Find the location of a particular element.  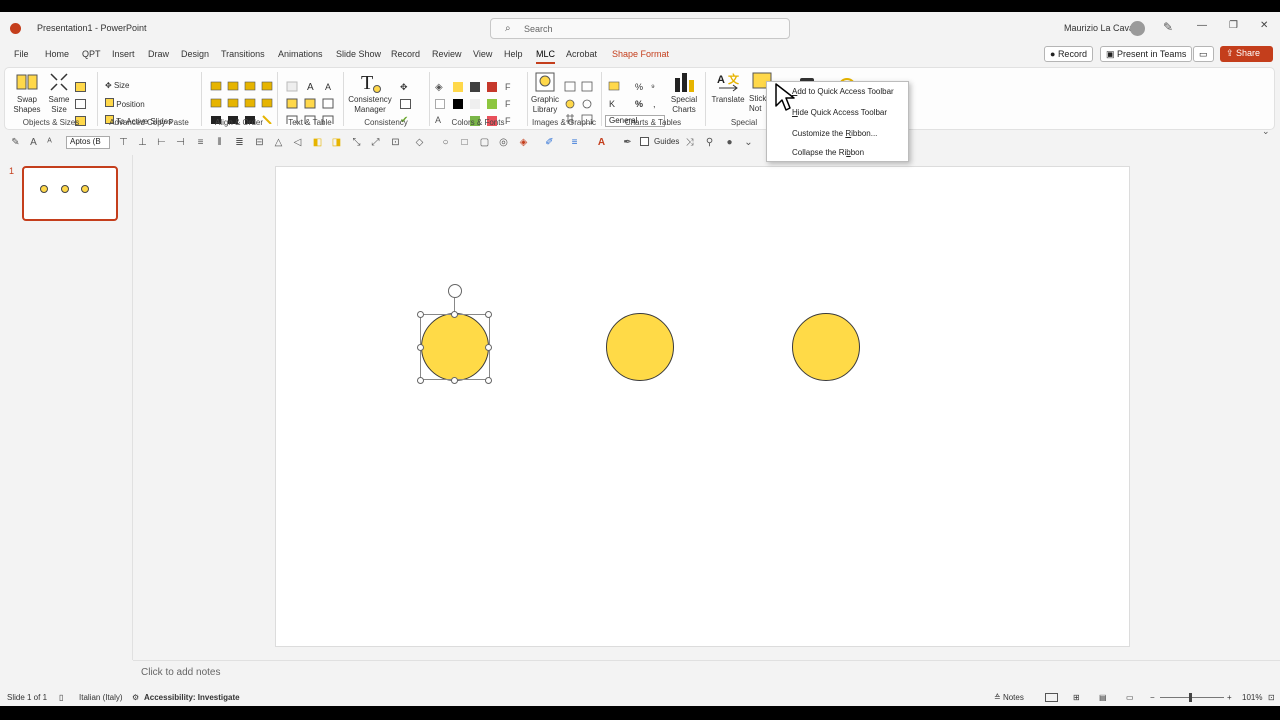

align-left-icon: ⊢ is located at coordinates (161, 142).